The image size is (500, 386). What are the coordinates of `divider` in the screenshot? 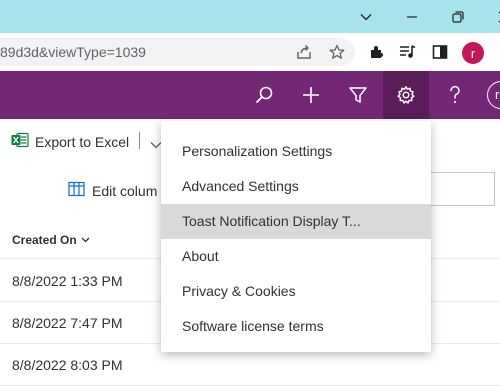 It's located at (139, 140).